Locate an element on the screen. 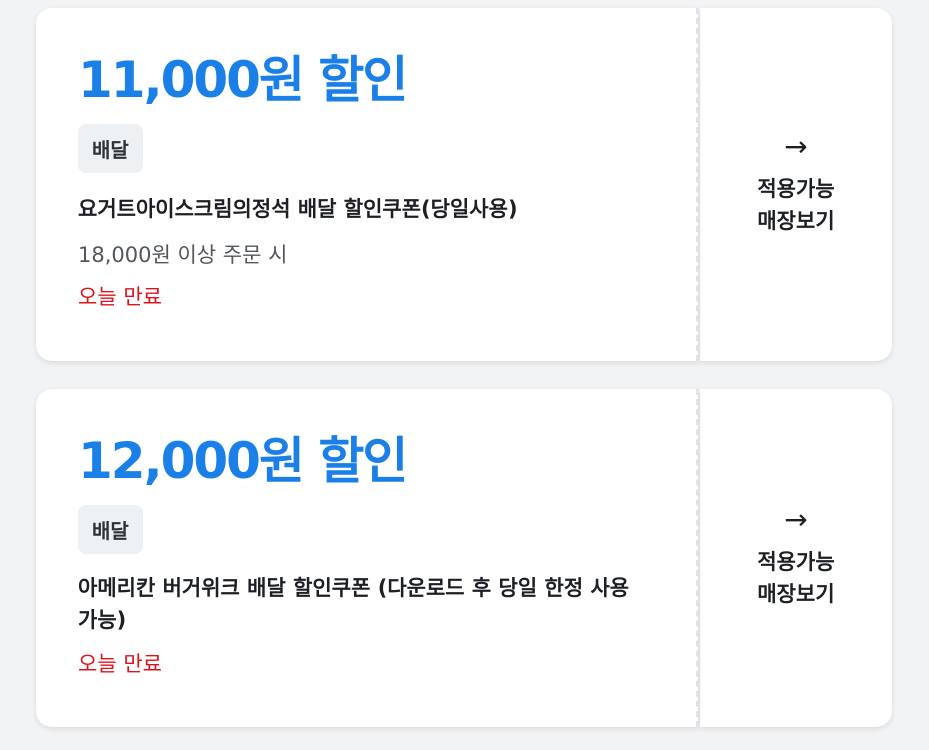 This screenshot has height=750, width=929. coupon-title: 요거트아이스크림의정석 배달 할인쿠폰(당일사용) is located at coordinates (298, 209).